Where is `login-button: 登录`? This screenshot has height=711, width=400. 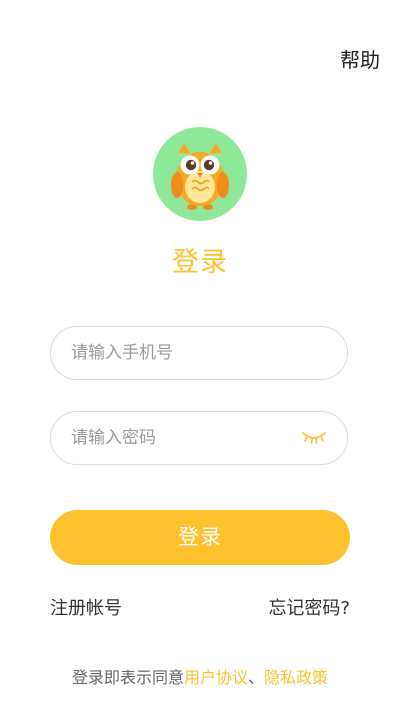
login-button: 登录 is located at coordinates (200, 537).